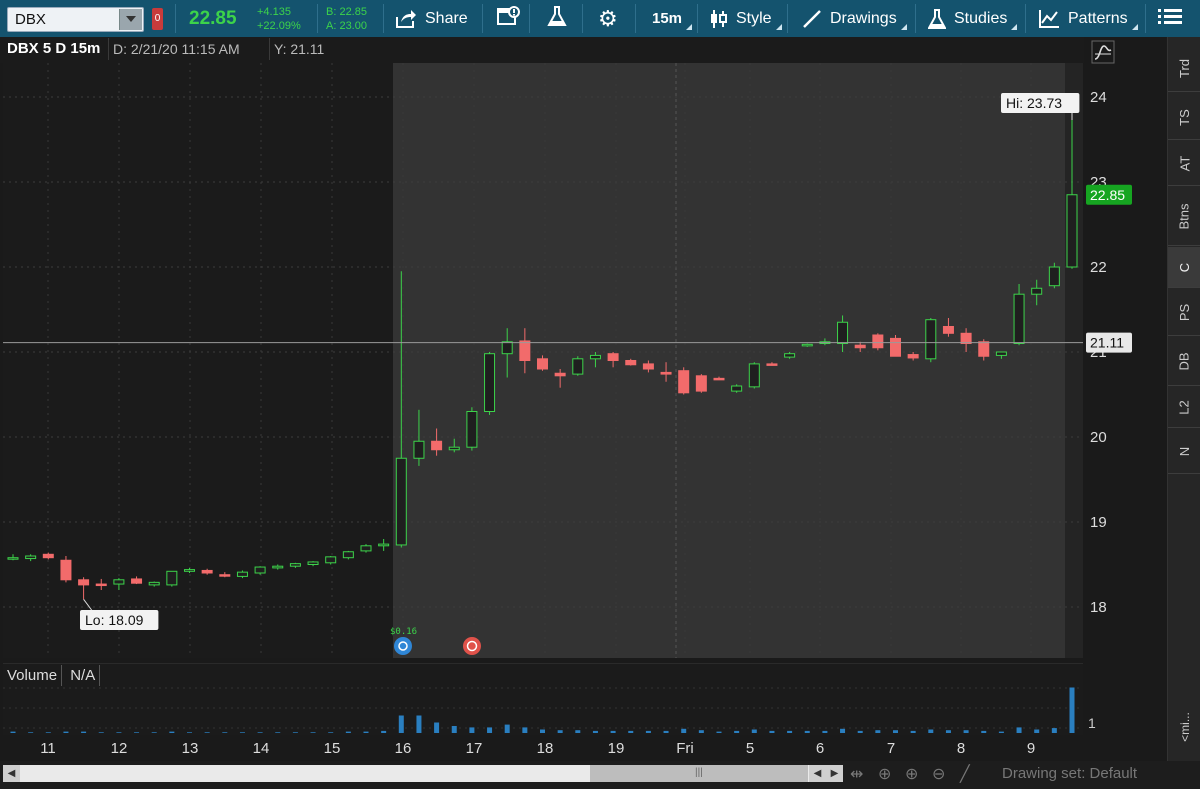 Image resolution: width=1200 pixels, height=789 pixels. What do you see at coordinates (1049, 19) in the screenshot?
I see `patterns-icon` at bounding box center [1049, 19].